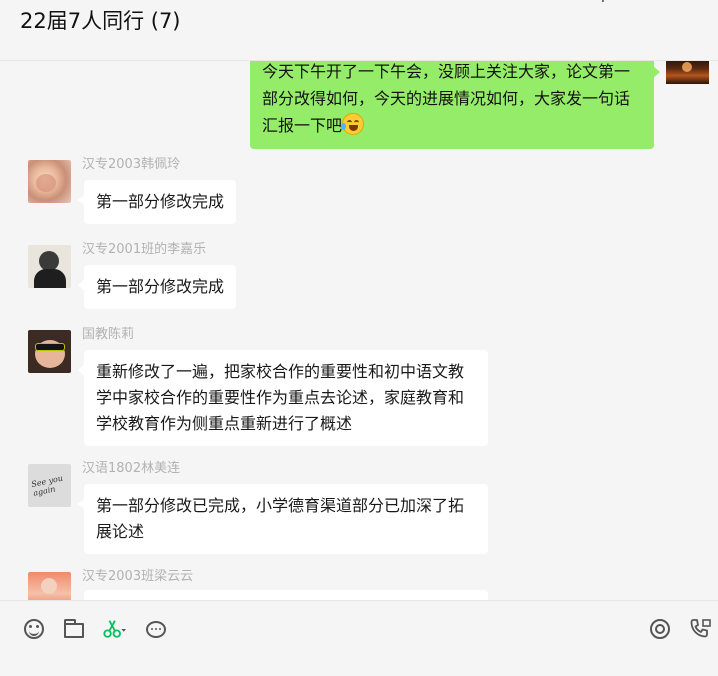  Describe the element at coordinates (685, 3) in the screenshot. I see `more-icon: ⋯` at that location.